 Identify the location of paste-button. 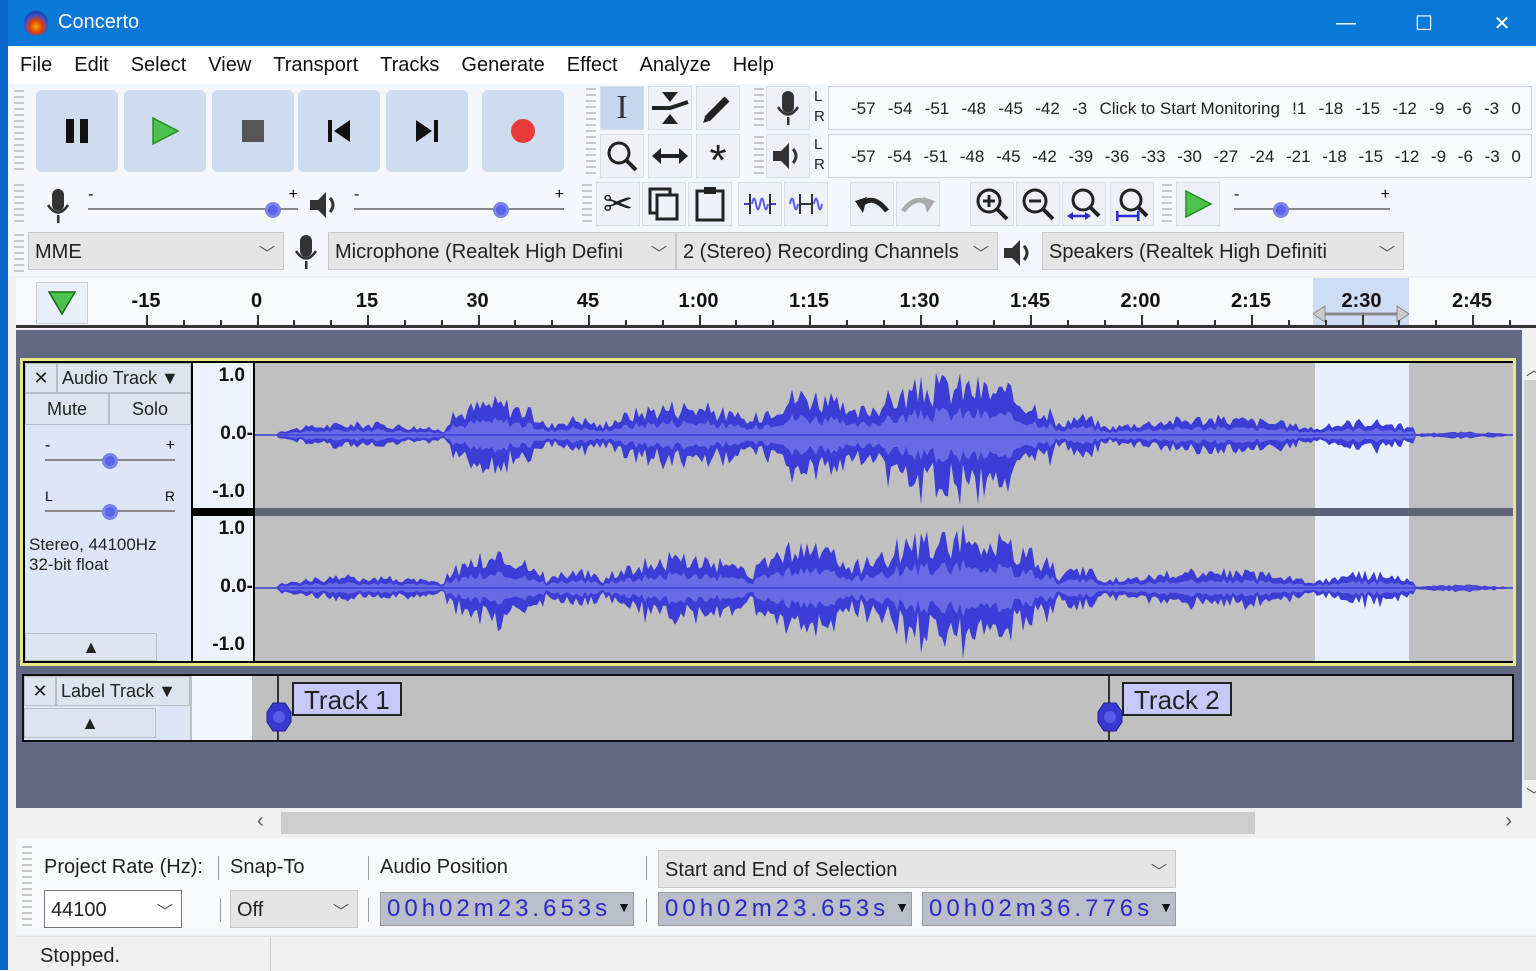
(710, 204).